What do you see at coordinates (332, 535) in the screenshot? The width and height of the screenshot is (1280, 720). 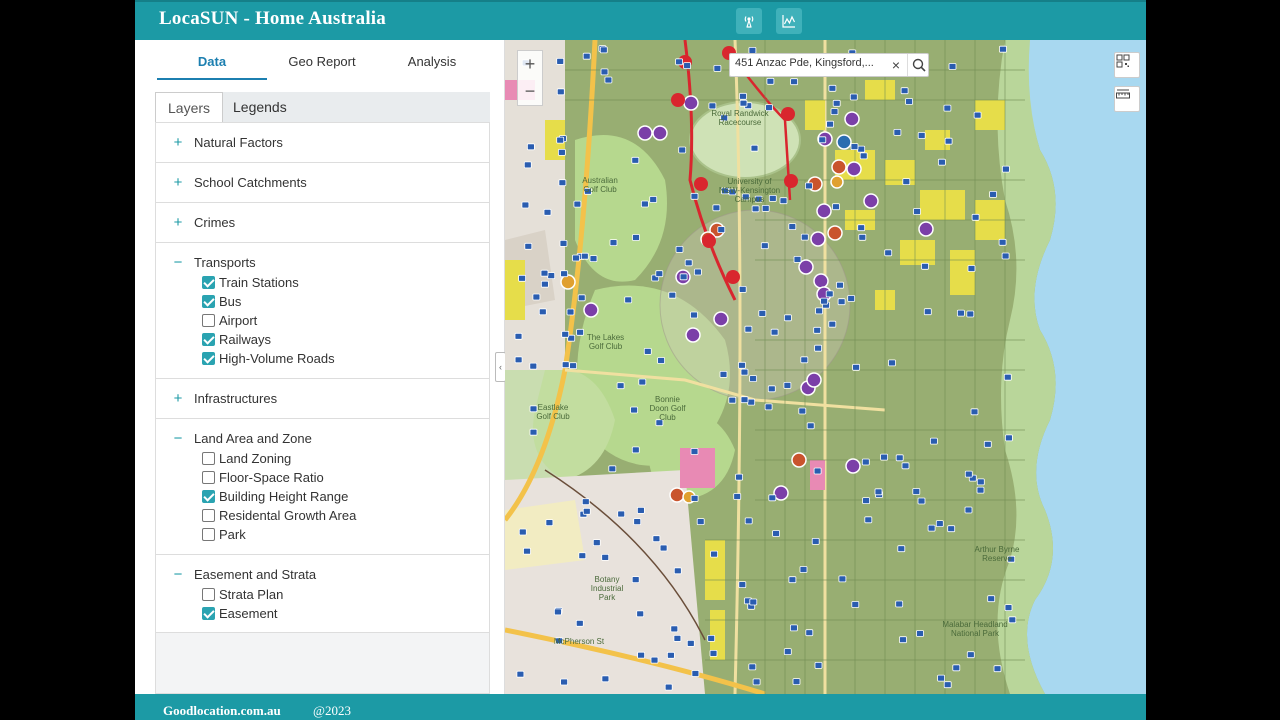 I see `layer-park: Park` at bounding box center [332, 535].